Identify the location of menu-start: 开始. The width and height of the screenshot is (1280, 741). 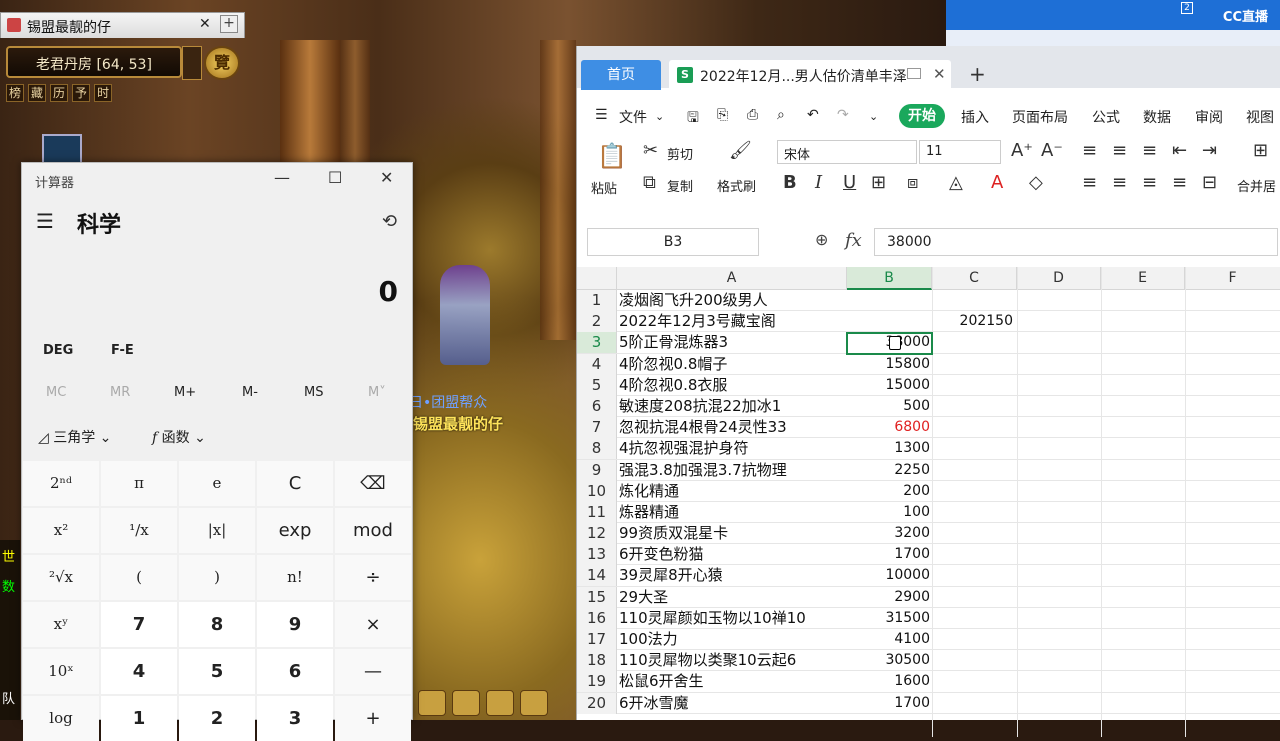
(922, 116).